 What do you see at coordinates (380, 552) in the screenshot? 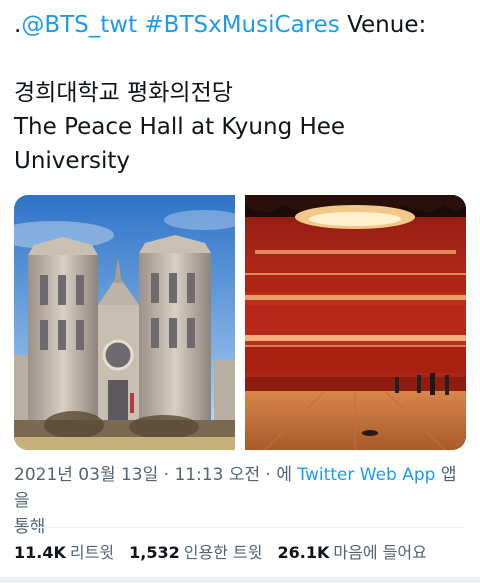
I see `likes-label: 마음에 들어요` at bounding box center [380, 552].